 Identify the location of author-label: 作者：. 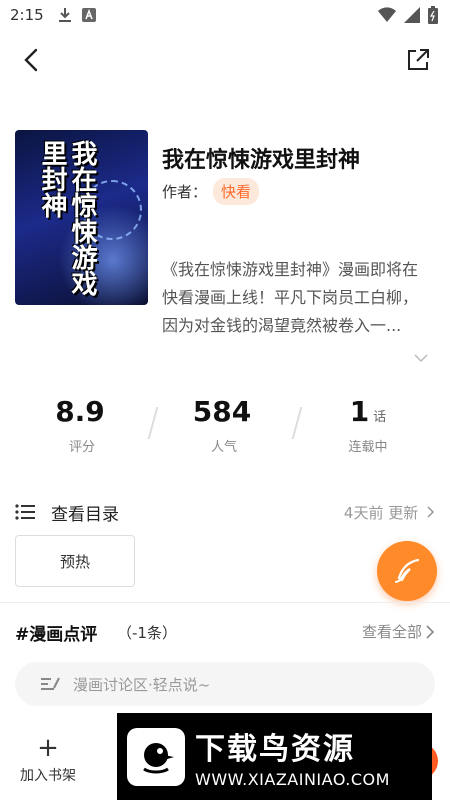
(185, 192).